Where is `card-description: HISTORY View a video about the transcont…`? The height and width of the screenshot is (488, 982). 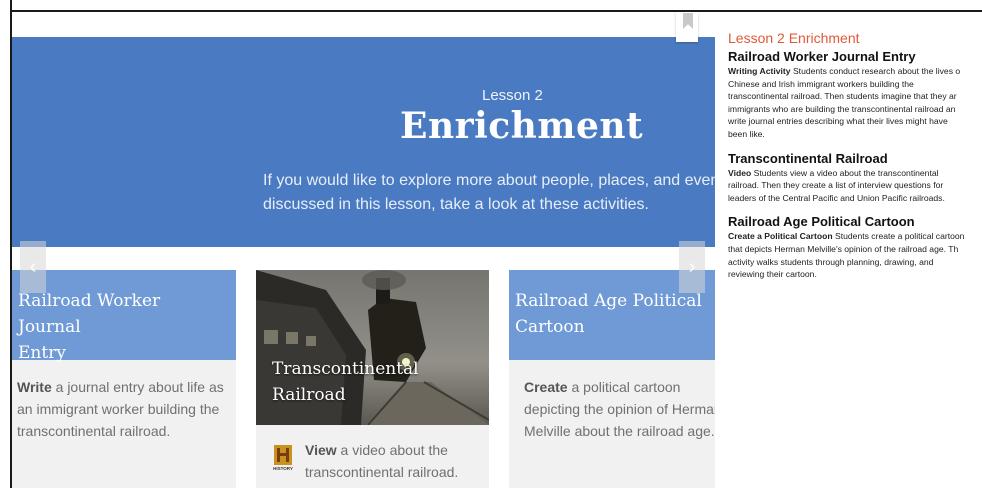 card-description: HISTORY View a video about the transcont… is located at coordinates (372, 454).